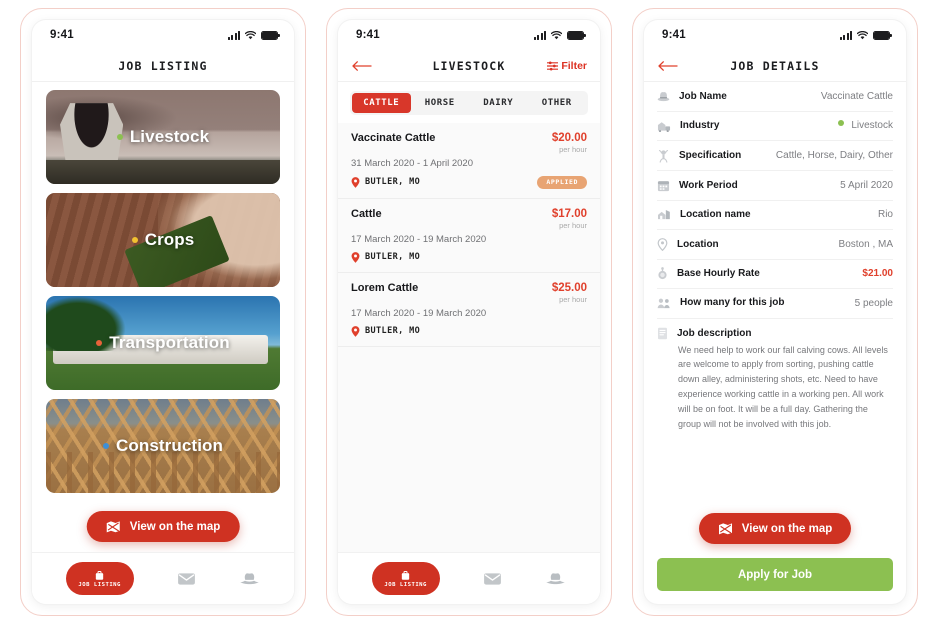  I want to click on segment-dairy: DAIRY, so click(498, 103).